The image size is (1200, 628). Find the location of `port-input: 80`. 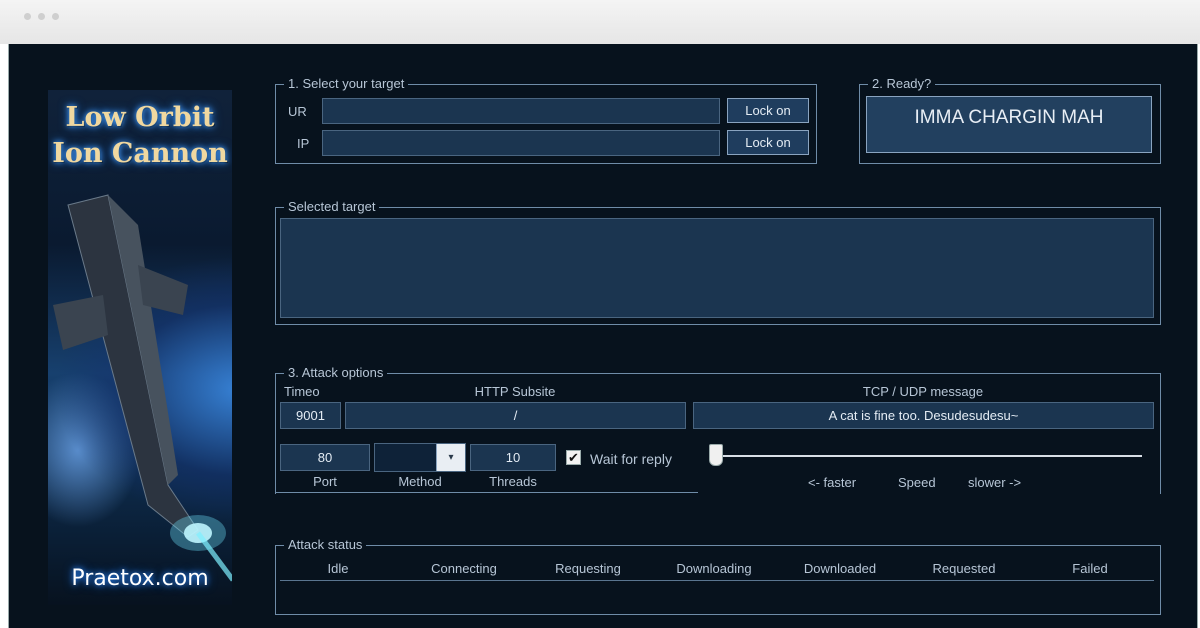

port-input: 80 is located at coordinates (325, 457).